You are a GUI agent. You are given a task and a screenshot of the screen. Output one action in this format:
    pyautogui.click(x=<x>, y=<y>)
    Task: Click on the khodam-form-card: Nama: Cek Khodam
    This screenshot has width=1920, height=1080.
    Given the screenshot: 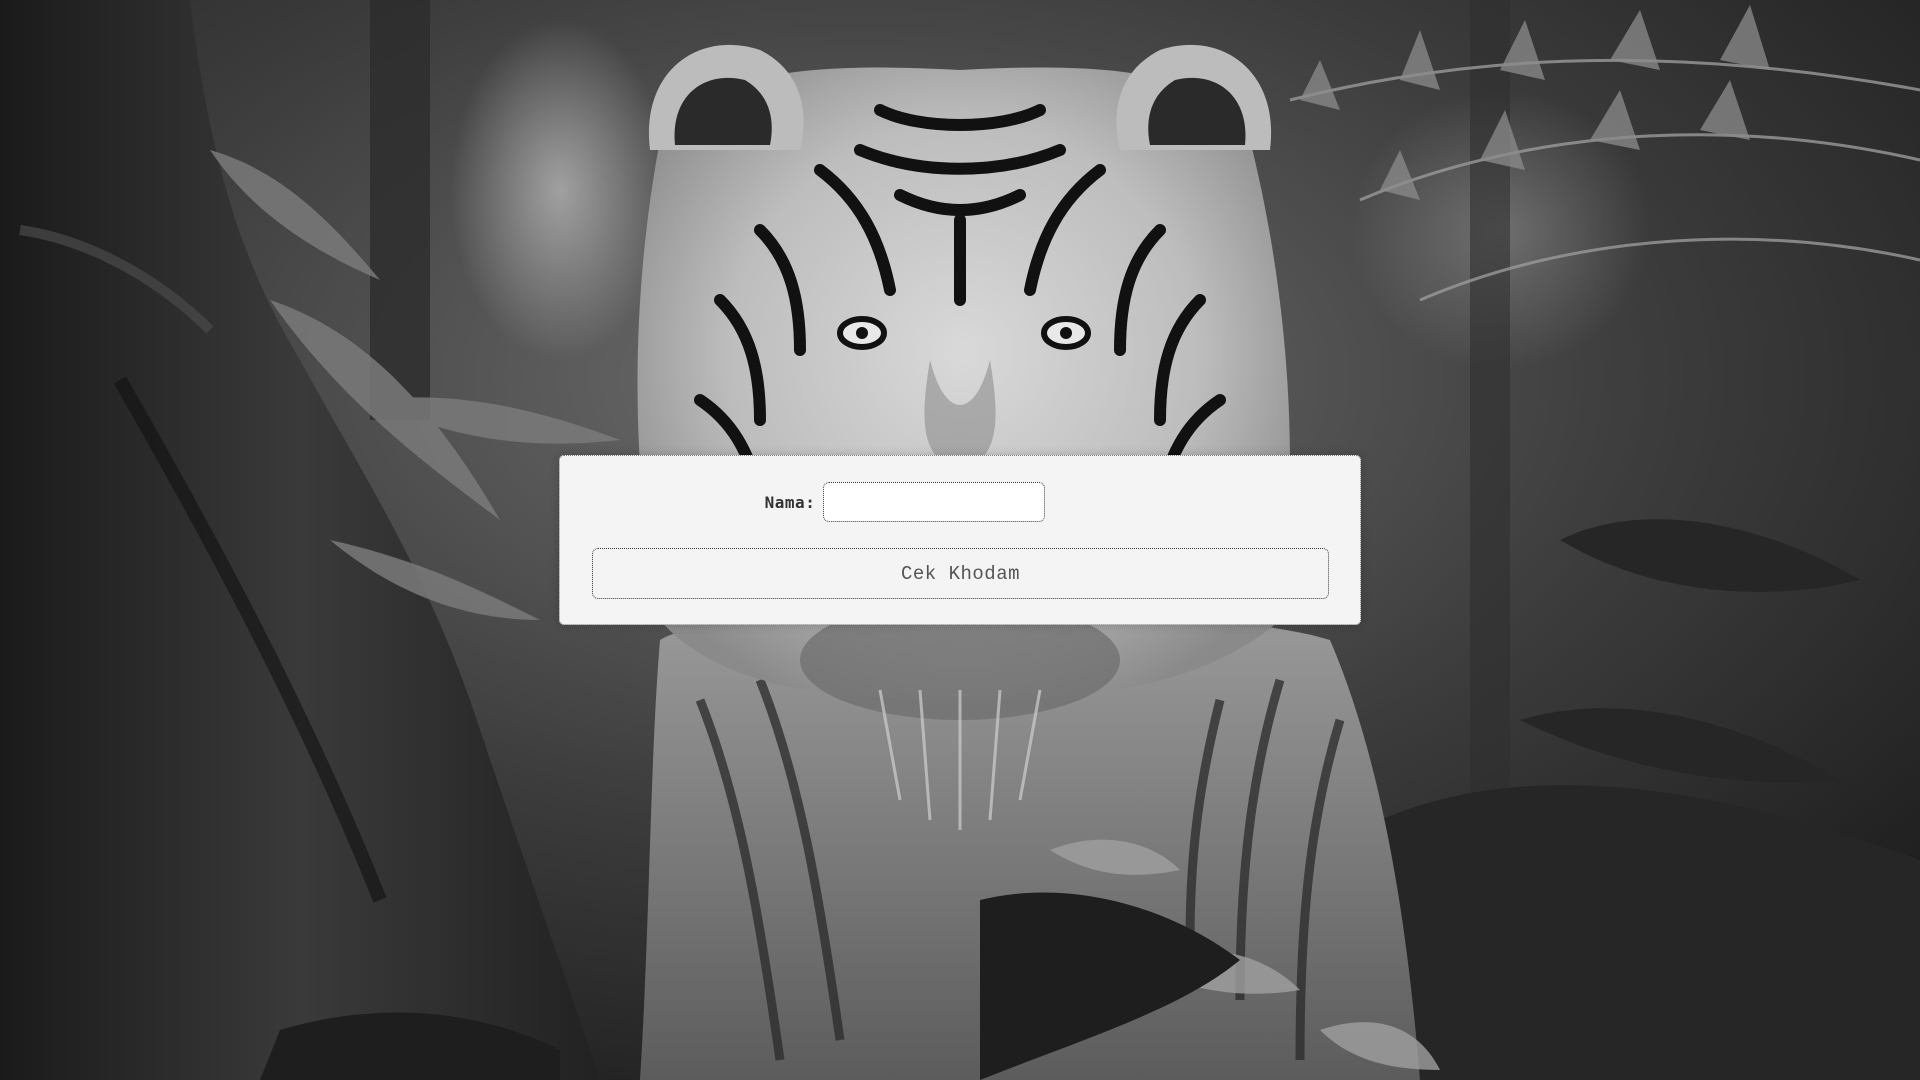 What is the action you would take?
    pyautogui.click(x=960, y=540)
    